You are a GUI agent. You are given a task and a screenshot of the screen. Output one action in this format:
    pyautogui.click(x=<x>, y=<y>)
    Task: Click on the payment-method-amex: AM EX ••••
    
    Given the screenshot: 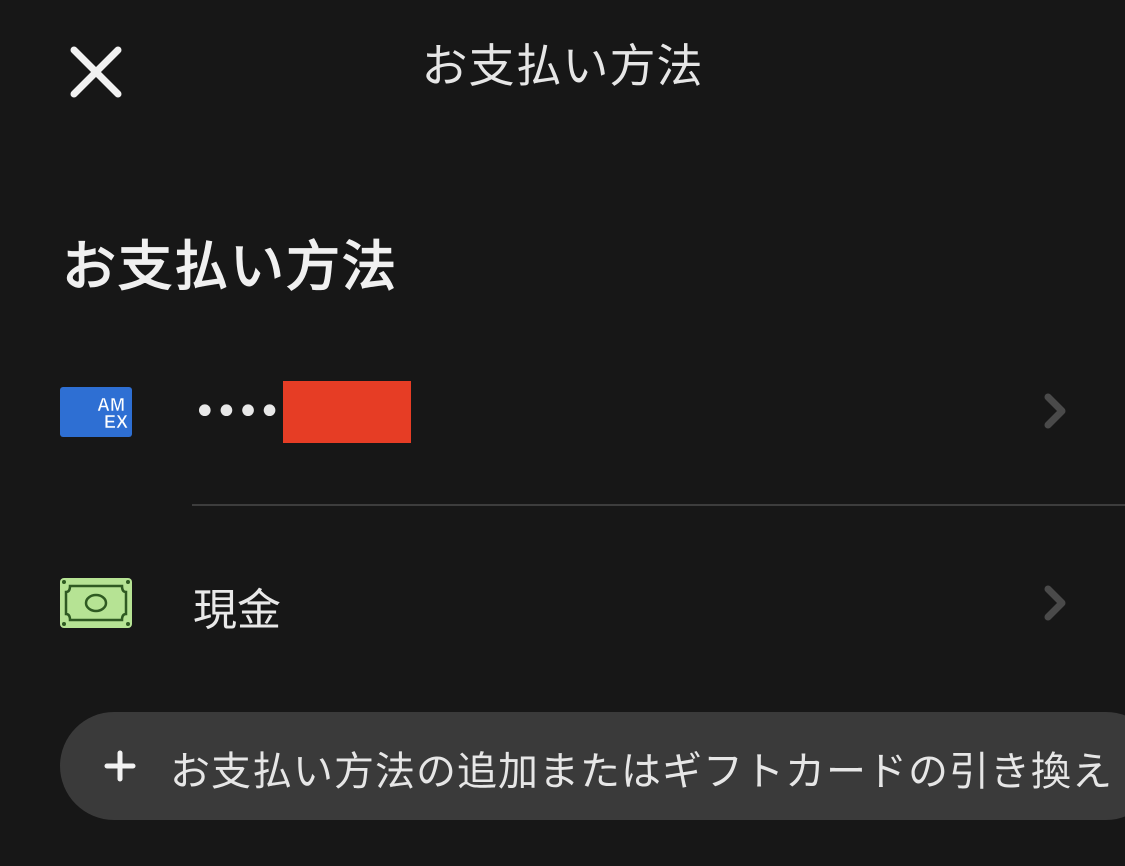 What is the action you would take?
    pyautogui.click(x=562, y=411)
    